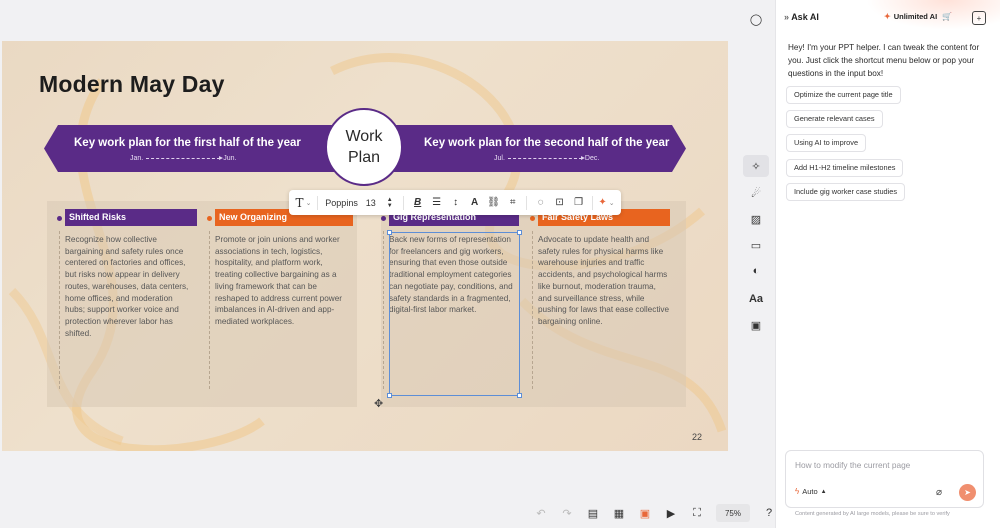 The image size is (1000, 528). I want to click on tool-rail: ◯ ✧ ☄ ▨ ▭ ◐ Aa ▣, so click(756, 264).